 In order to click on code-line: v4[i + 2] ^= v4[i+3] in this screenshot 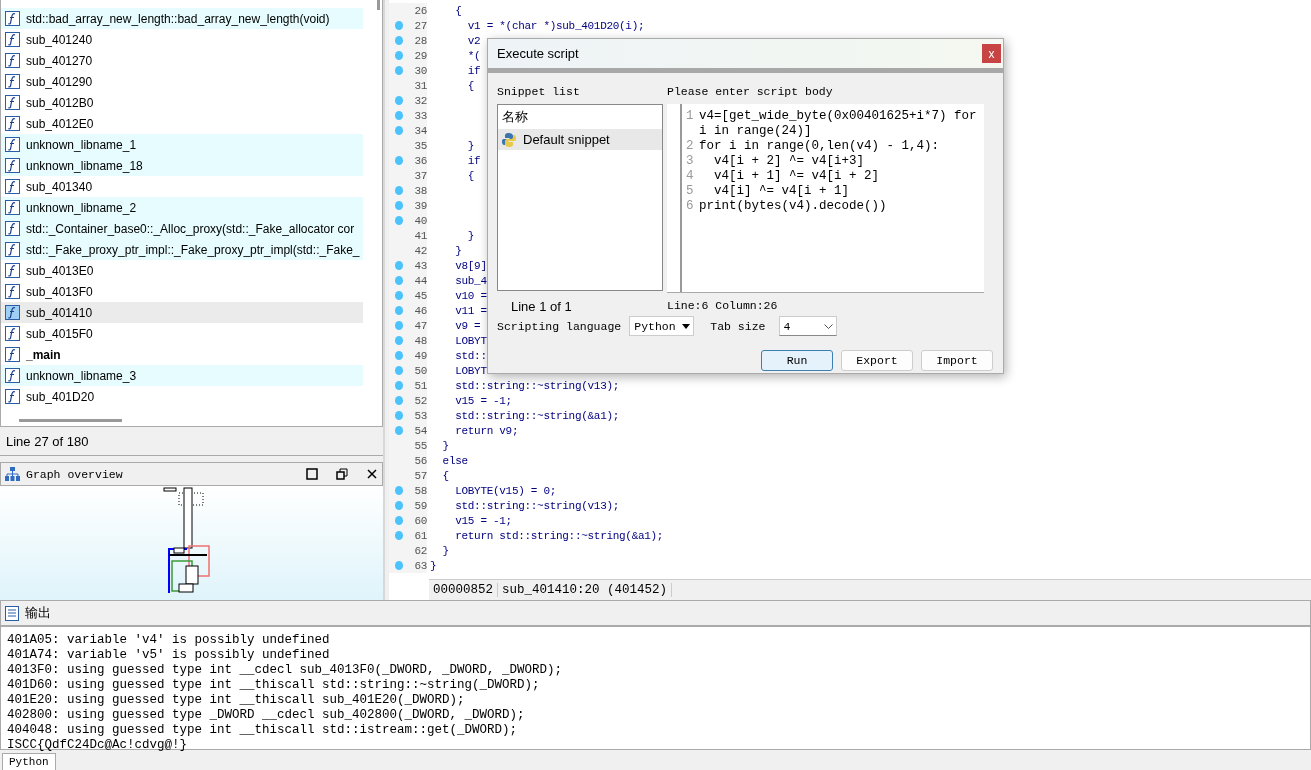, I will do `click(789, 161)`.